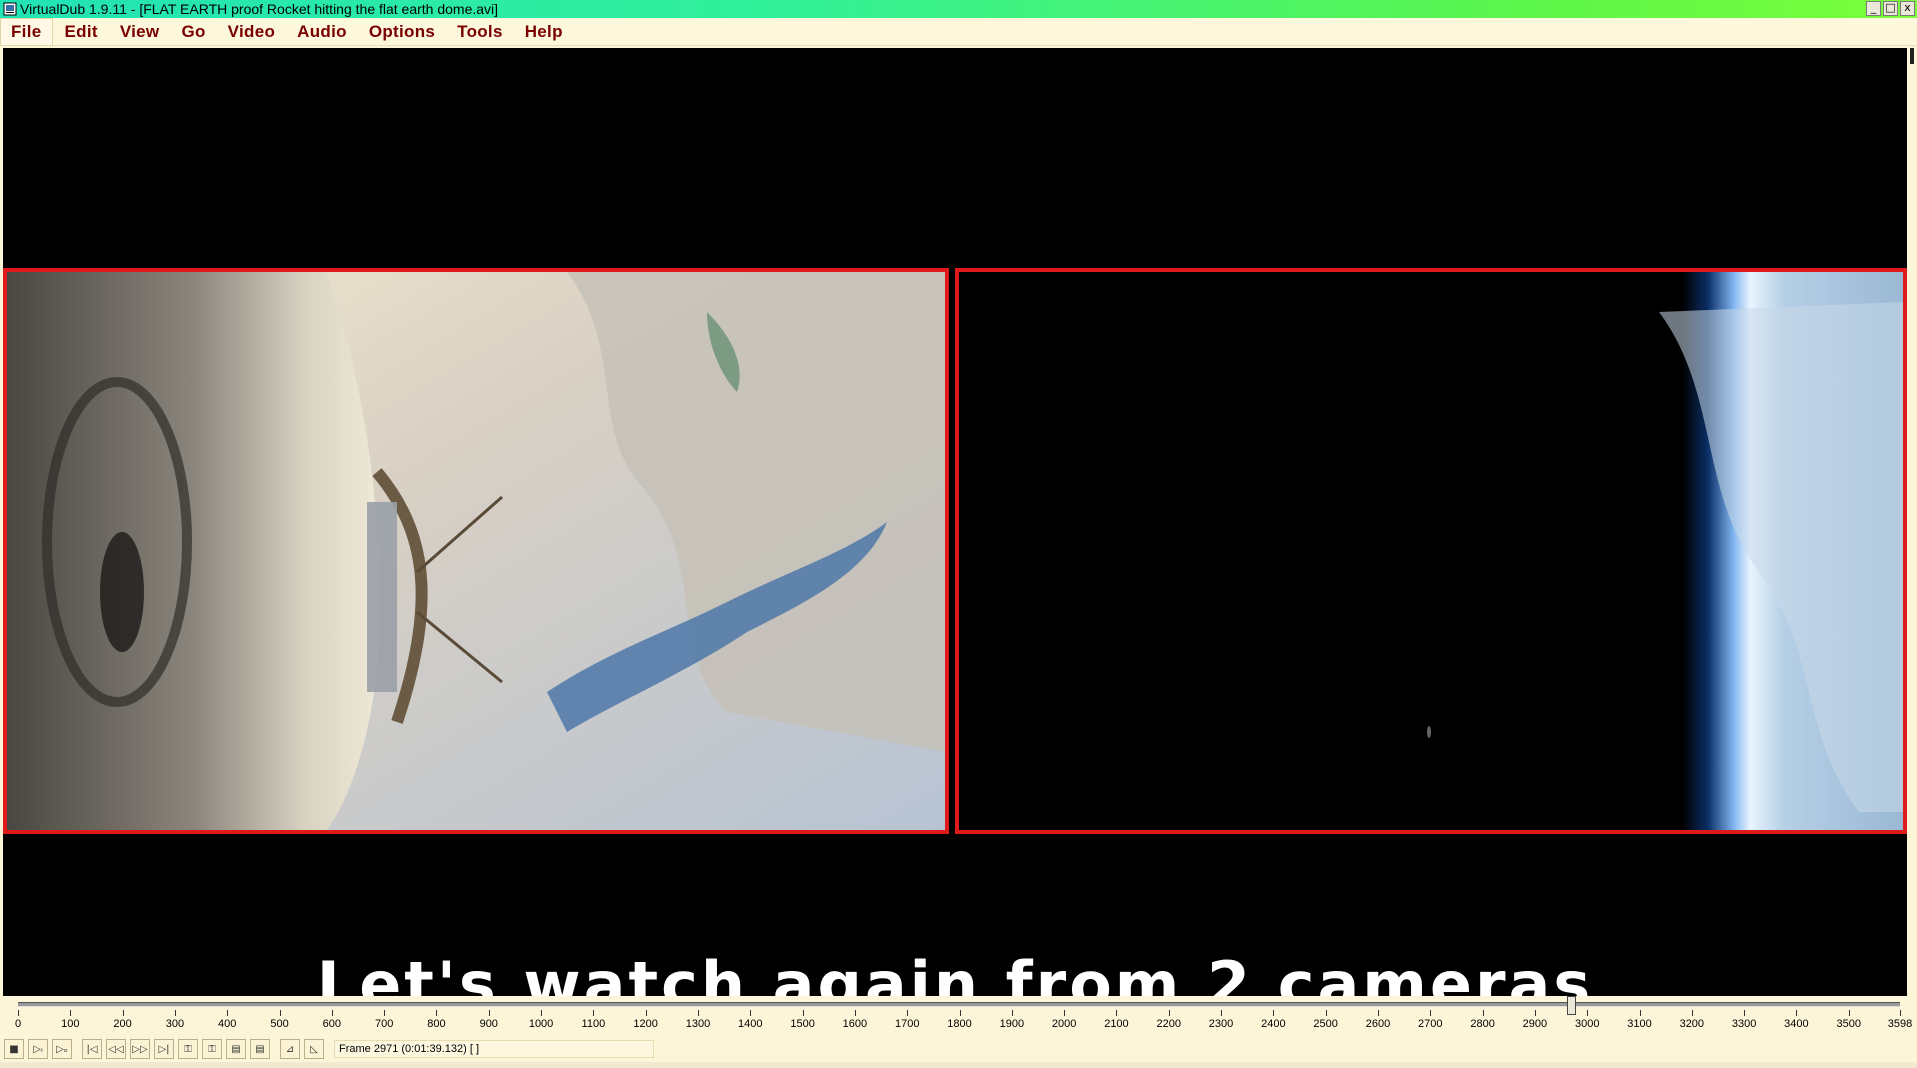 Image resolution: width=1917 pixels, height=1068 pixels. I want to click on timeline-tick-label: 3200, so click(1692, 1024).